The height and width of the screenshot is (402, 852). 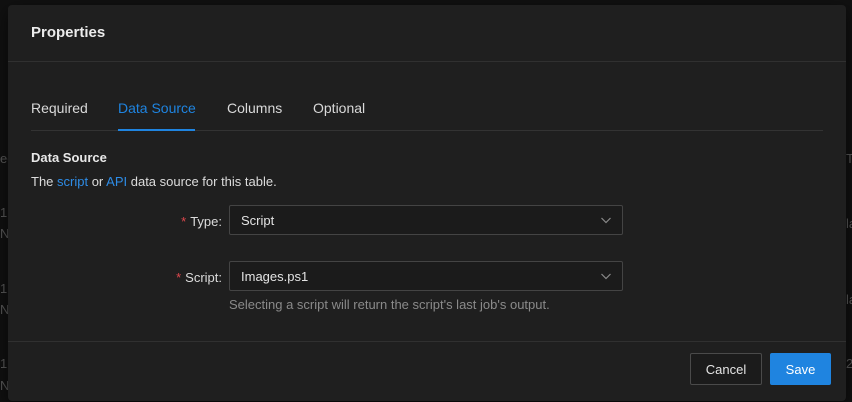 I want to click on script-label: * Script:, so click(x=199, y=277).